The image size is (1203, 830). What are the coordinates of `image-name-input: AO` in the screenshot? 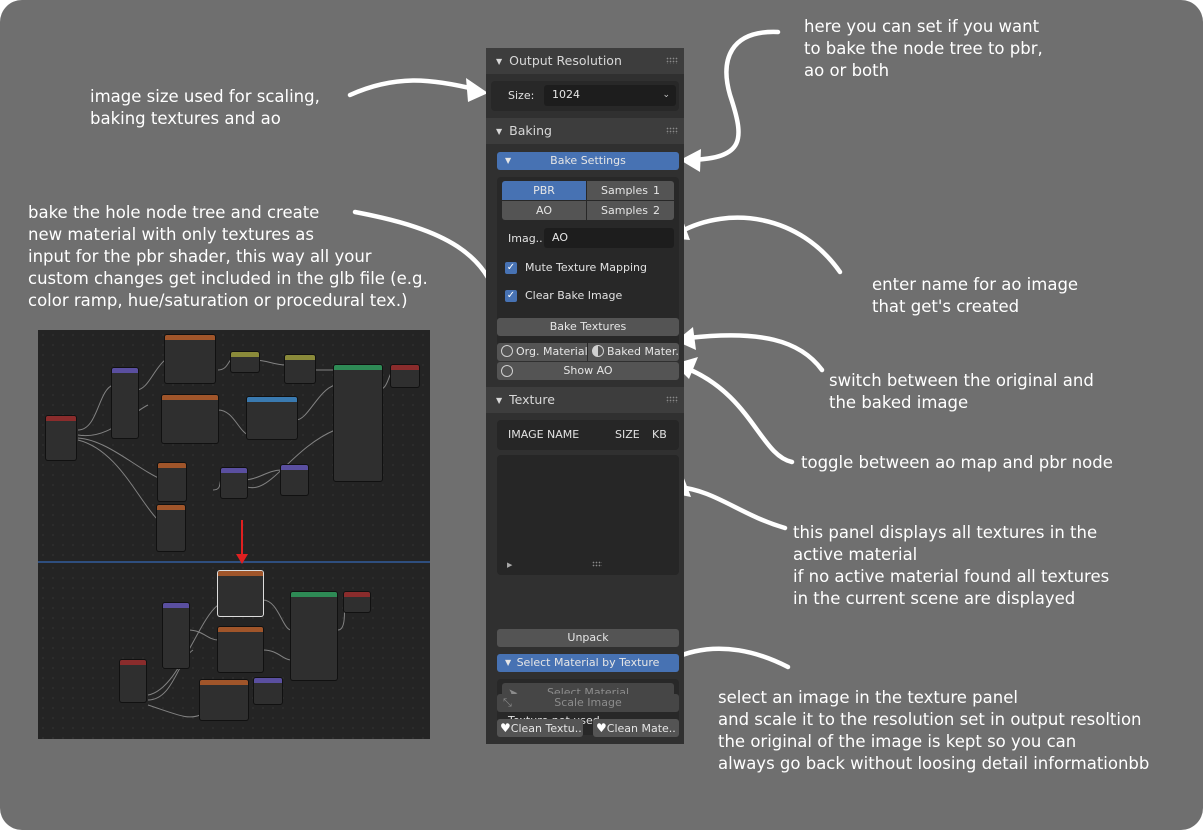 It's located at (609, 238).